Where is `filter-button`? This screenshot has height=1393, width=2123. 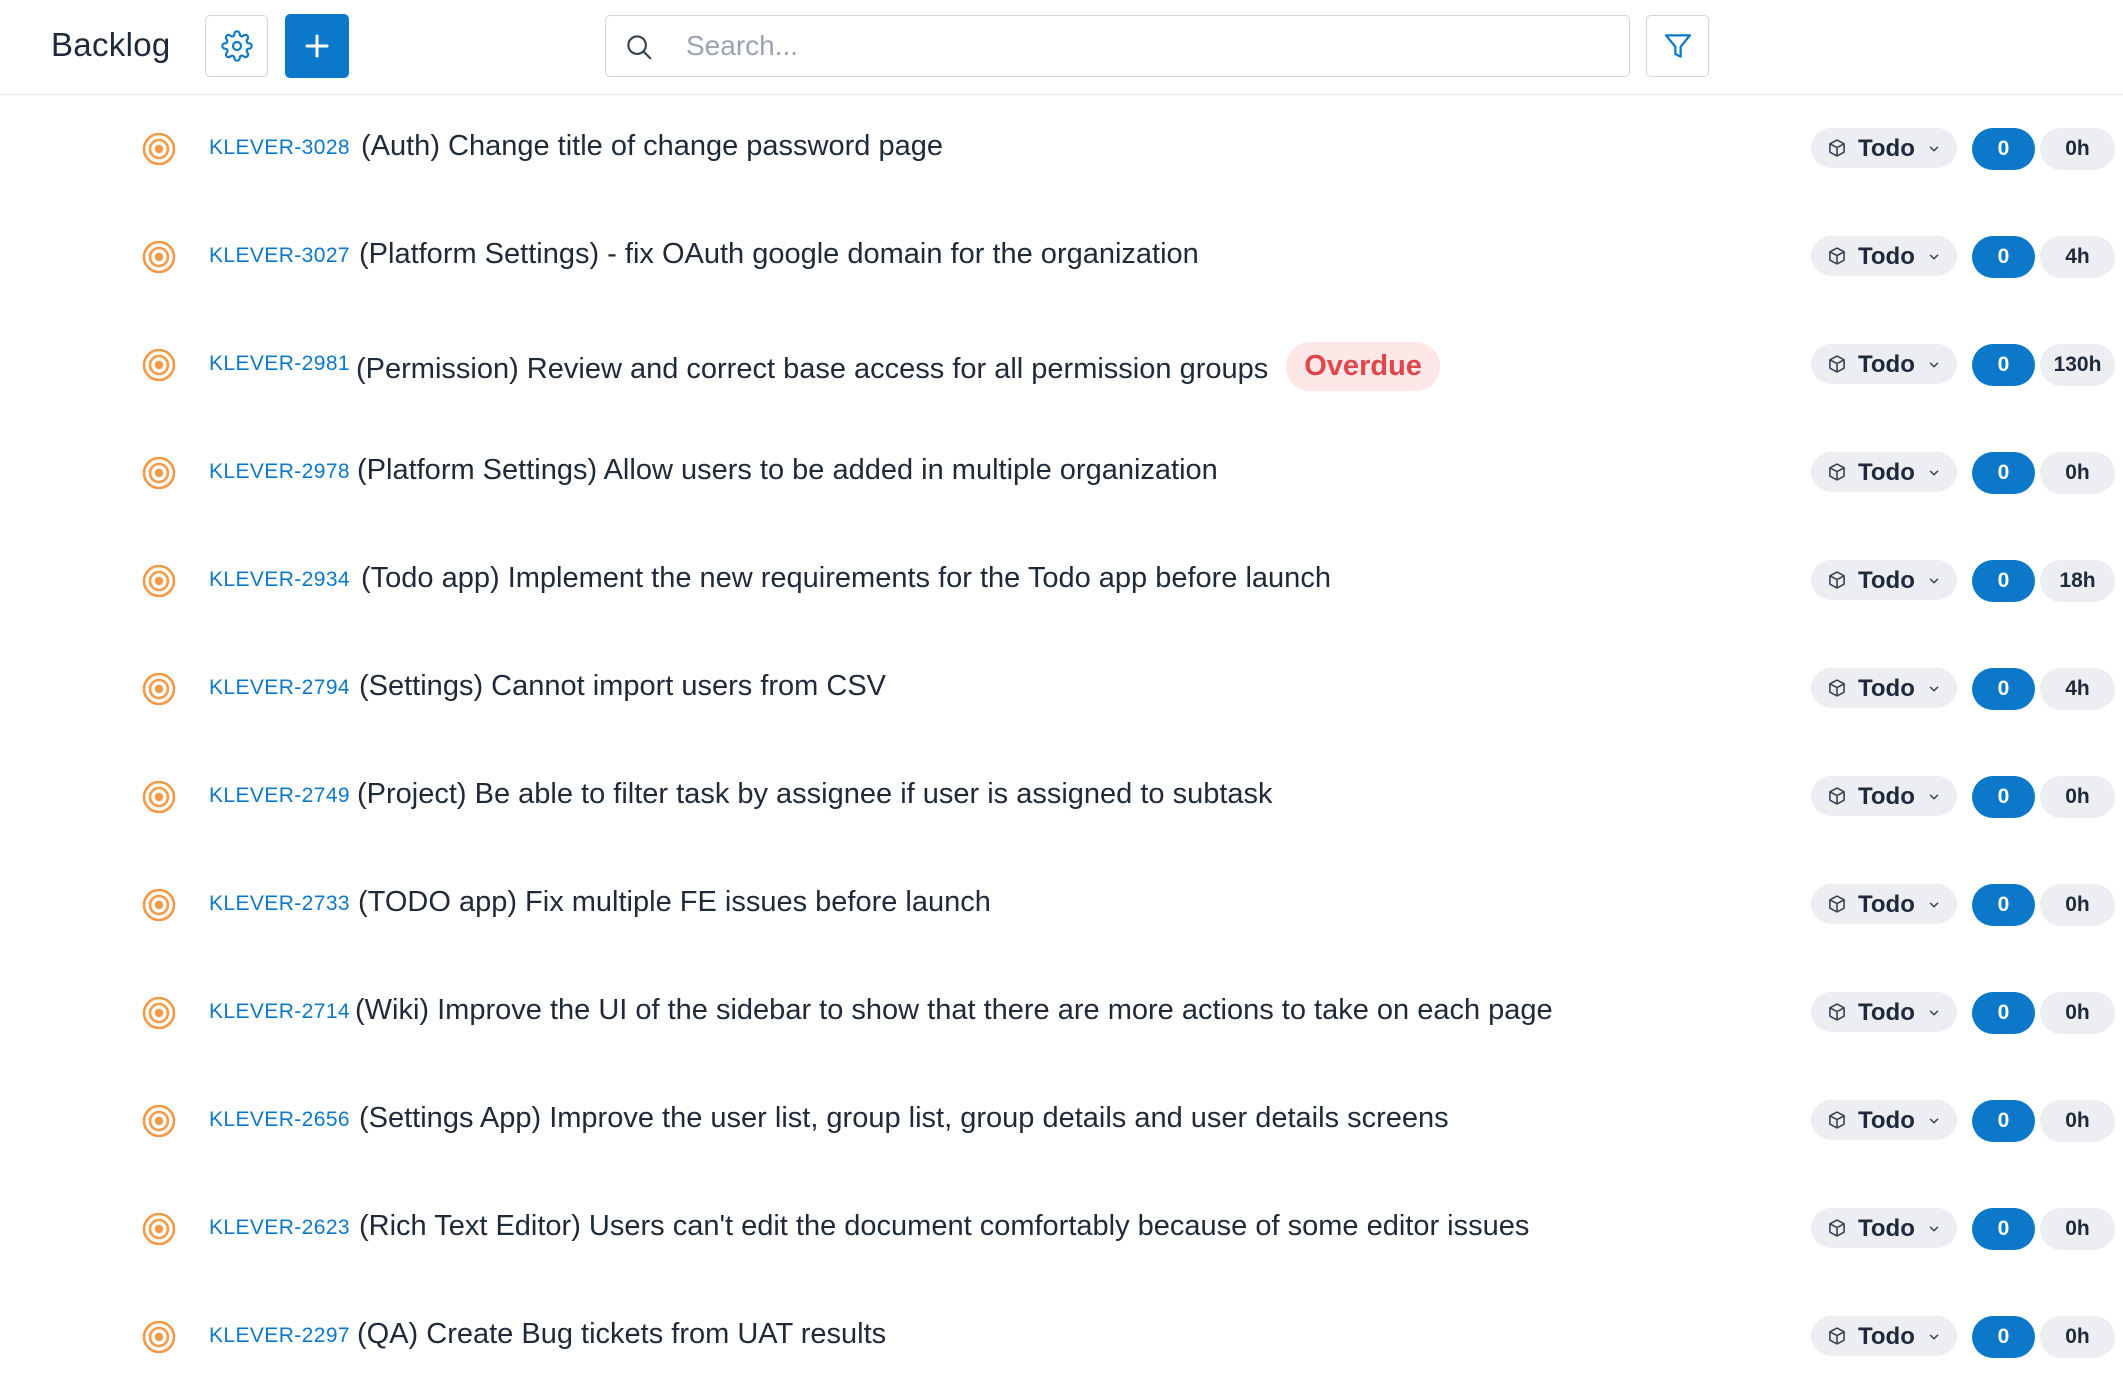 filter-button is located at coordinates (1677, 46).